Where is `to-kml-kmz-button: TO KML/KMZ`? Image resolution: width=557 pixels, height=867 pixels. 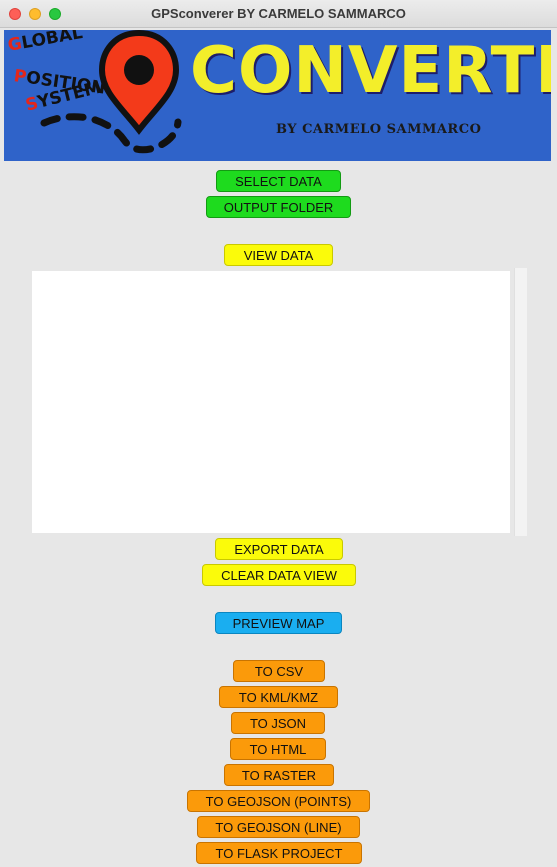 to-kml-kmz-button: TO KML/KMZ is located at coordinates (278, 697).